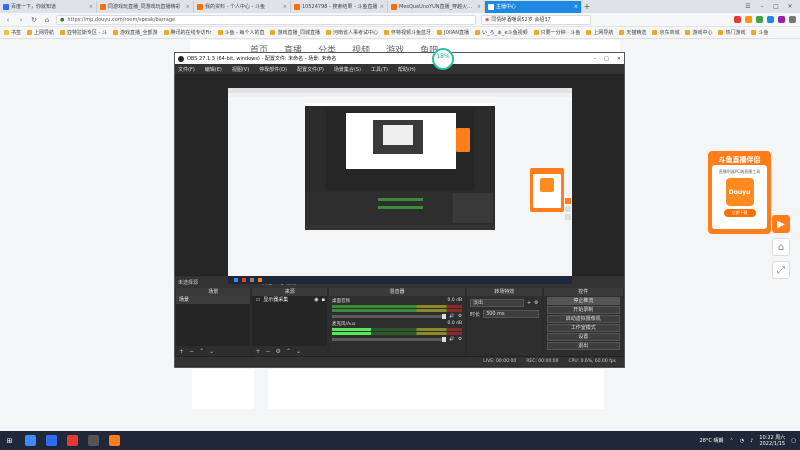  I want to click on clock: 10:22 周六 2022/1/15, so click(772, 441).